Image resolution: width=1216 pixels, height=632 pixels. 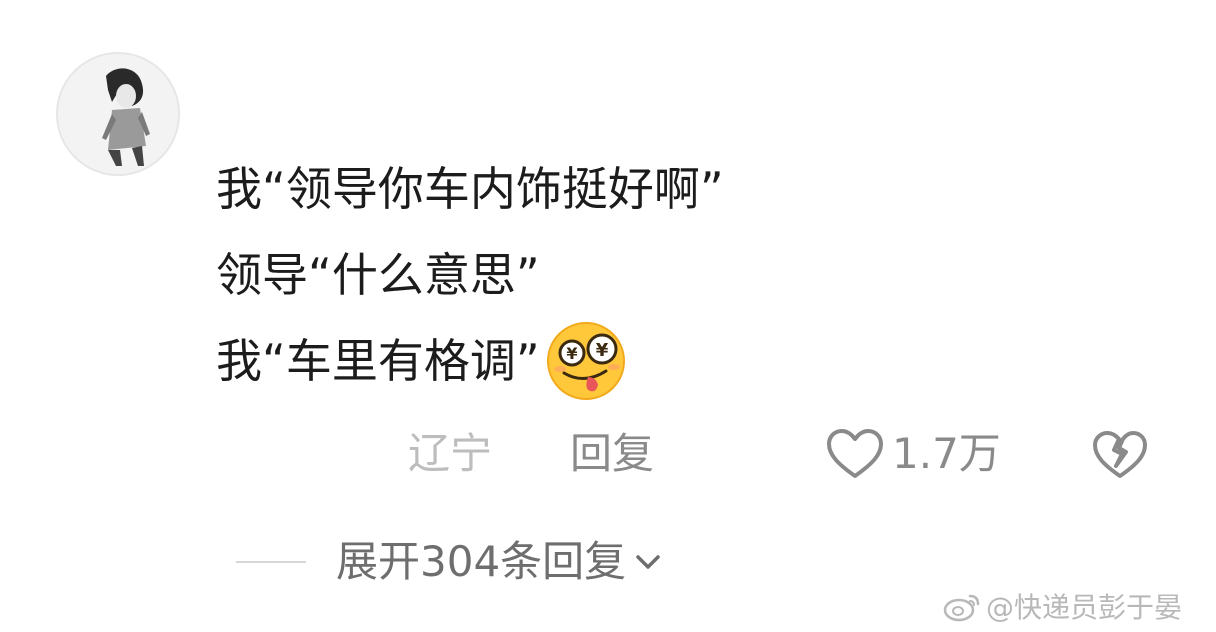 I want to click on chevron-down-icon, so click(x=648, y=562).